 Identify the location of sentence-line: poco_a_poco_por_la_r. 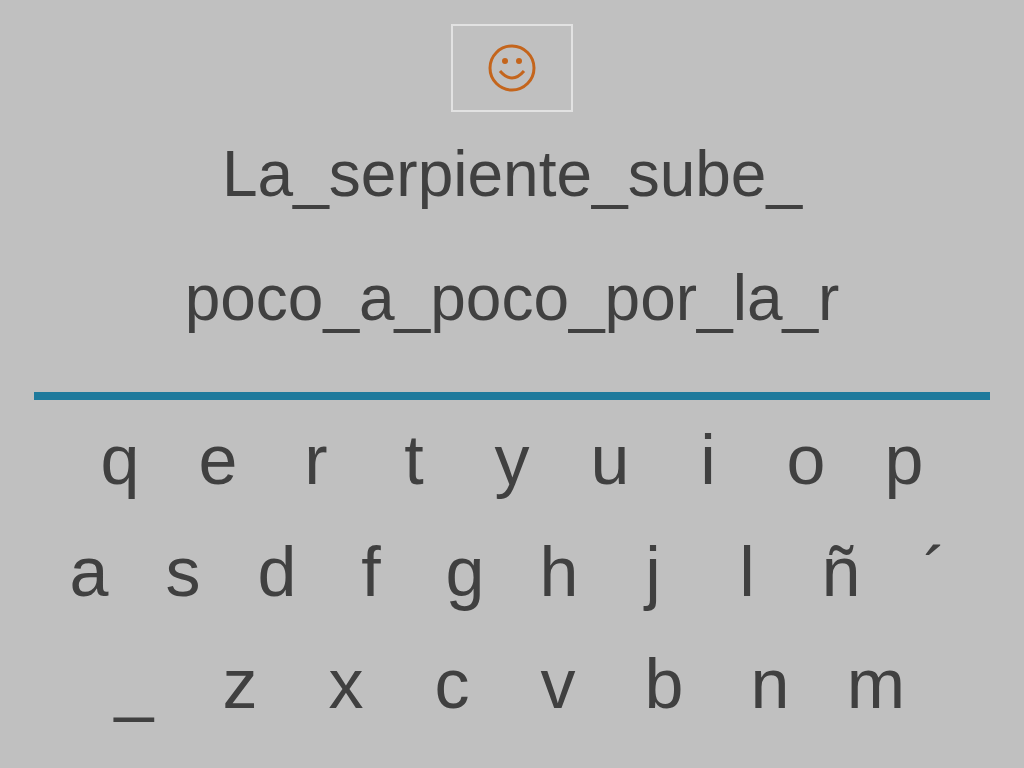
(512, 298).